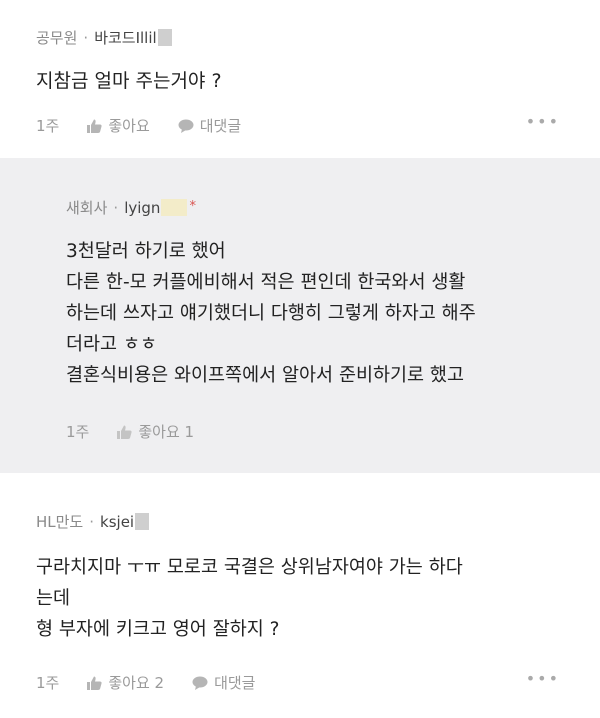 Image resolution: width=600 pixels, height=718 pixels. Describe the element at coordinates (56, 38) in the screenshot. I see `company-name: 공무원` at that location.